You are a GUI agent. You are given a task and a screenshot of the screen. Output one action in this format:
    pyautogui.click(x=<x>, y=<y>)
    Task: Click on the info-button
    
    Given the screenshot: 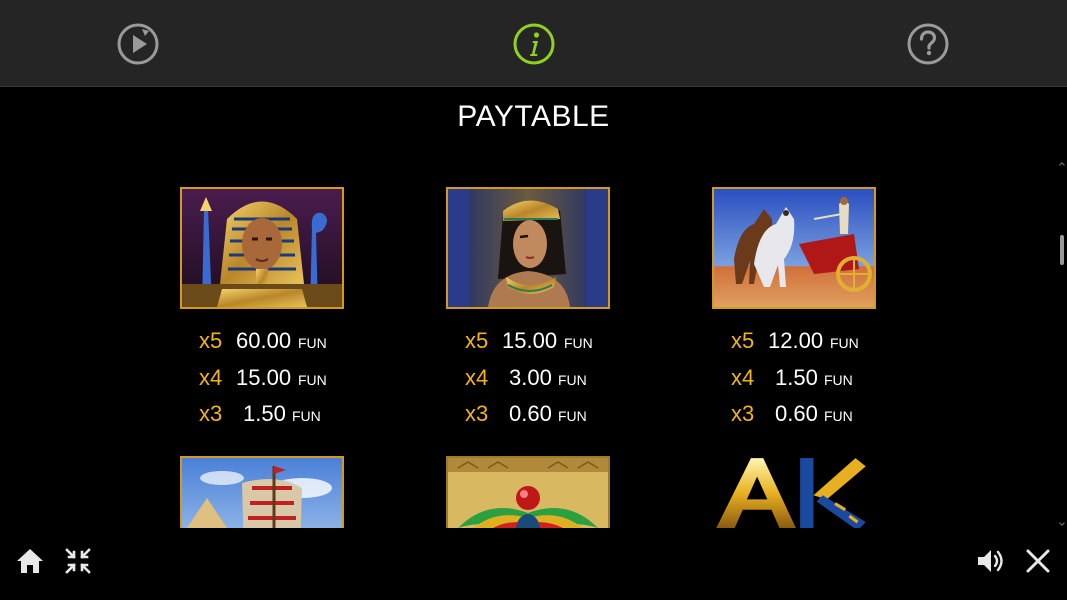 What is the action you would take?
    pyautogui.click(x=534, y=44)
    